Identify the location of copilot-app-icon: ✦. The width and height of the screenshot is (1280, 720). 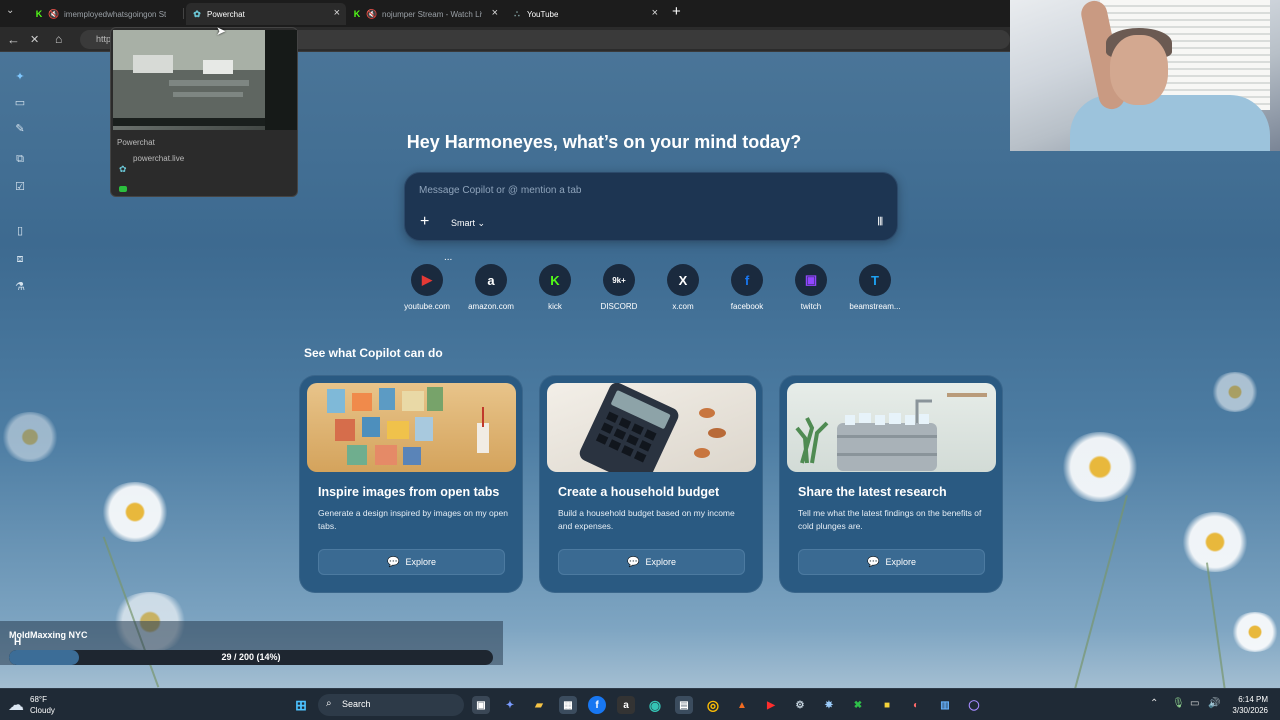
(510, 705).